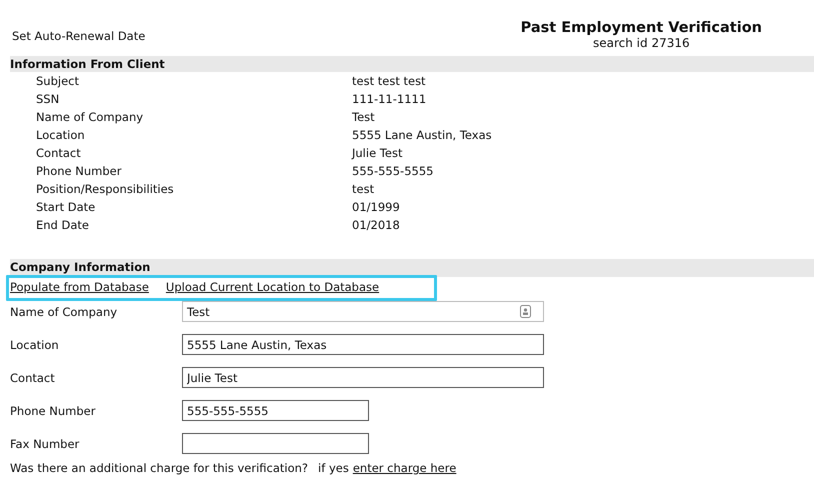 The height and width of the screenshot is (489, 814). Describe the element at coordinates (33, 377) in the screenshot. I see `field-label: Contact` at that location.